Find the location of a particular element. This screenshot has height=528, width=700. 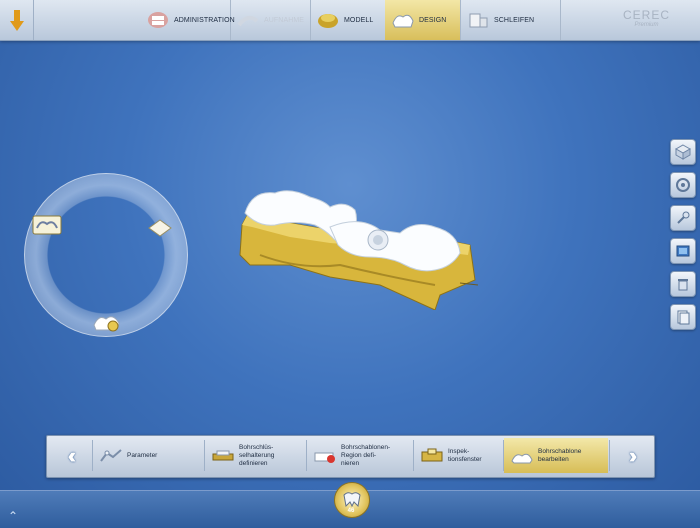

phase-label: ADMINISTRATION is located at coordinates (204, 20).